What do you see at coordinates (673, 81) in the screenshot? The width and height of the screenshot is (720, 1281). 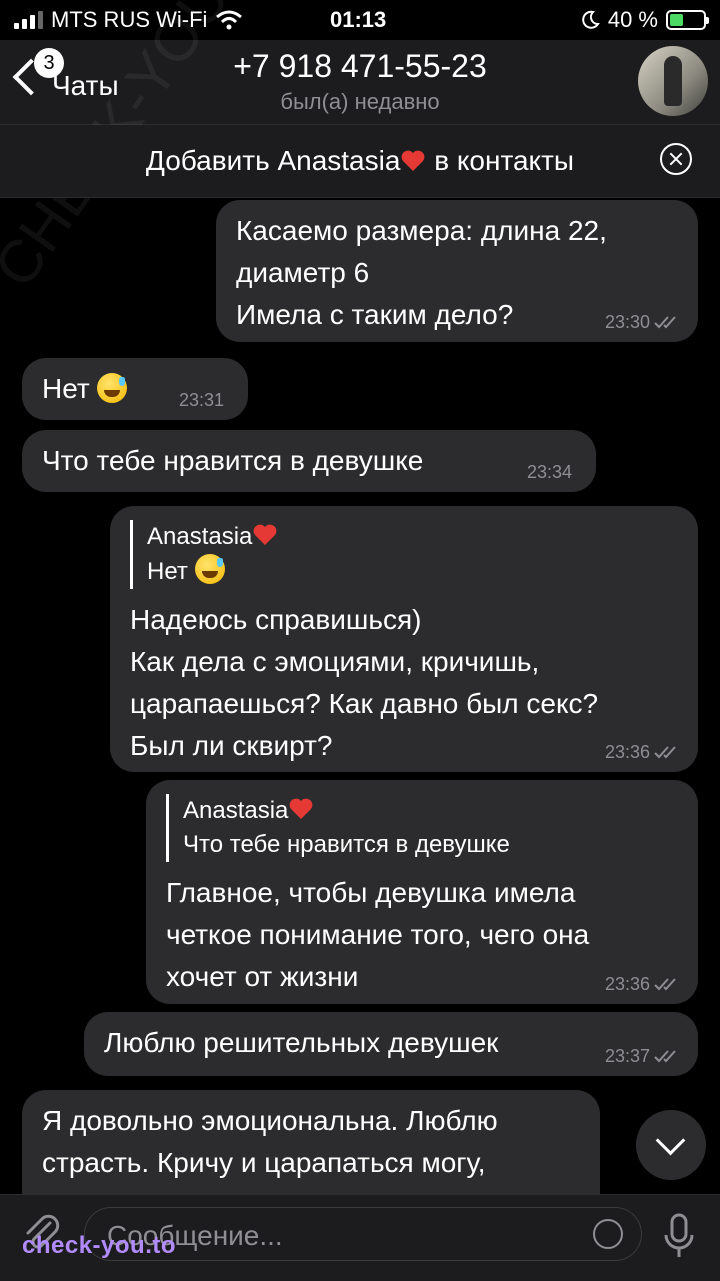 I see `avatar` at bounding box center [673, 81].